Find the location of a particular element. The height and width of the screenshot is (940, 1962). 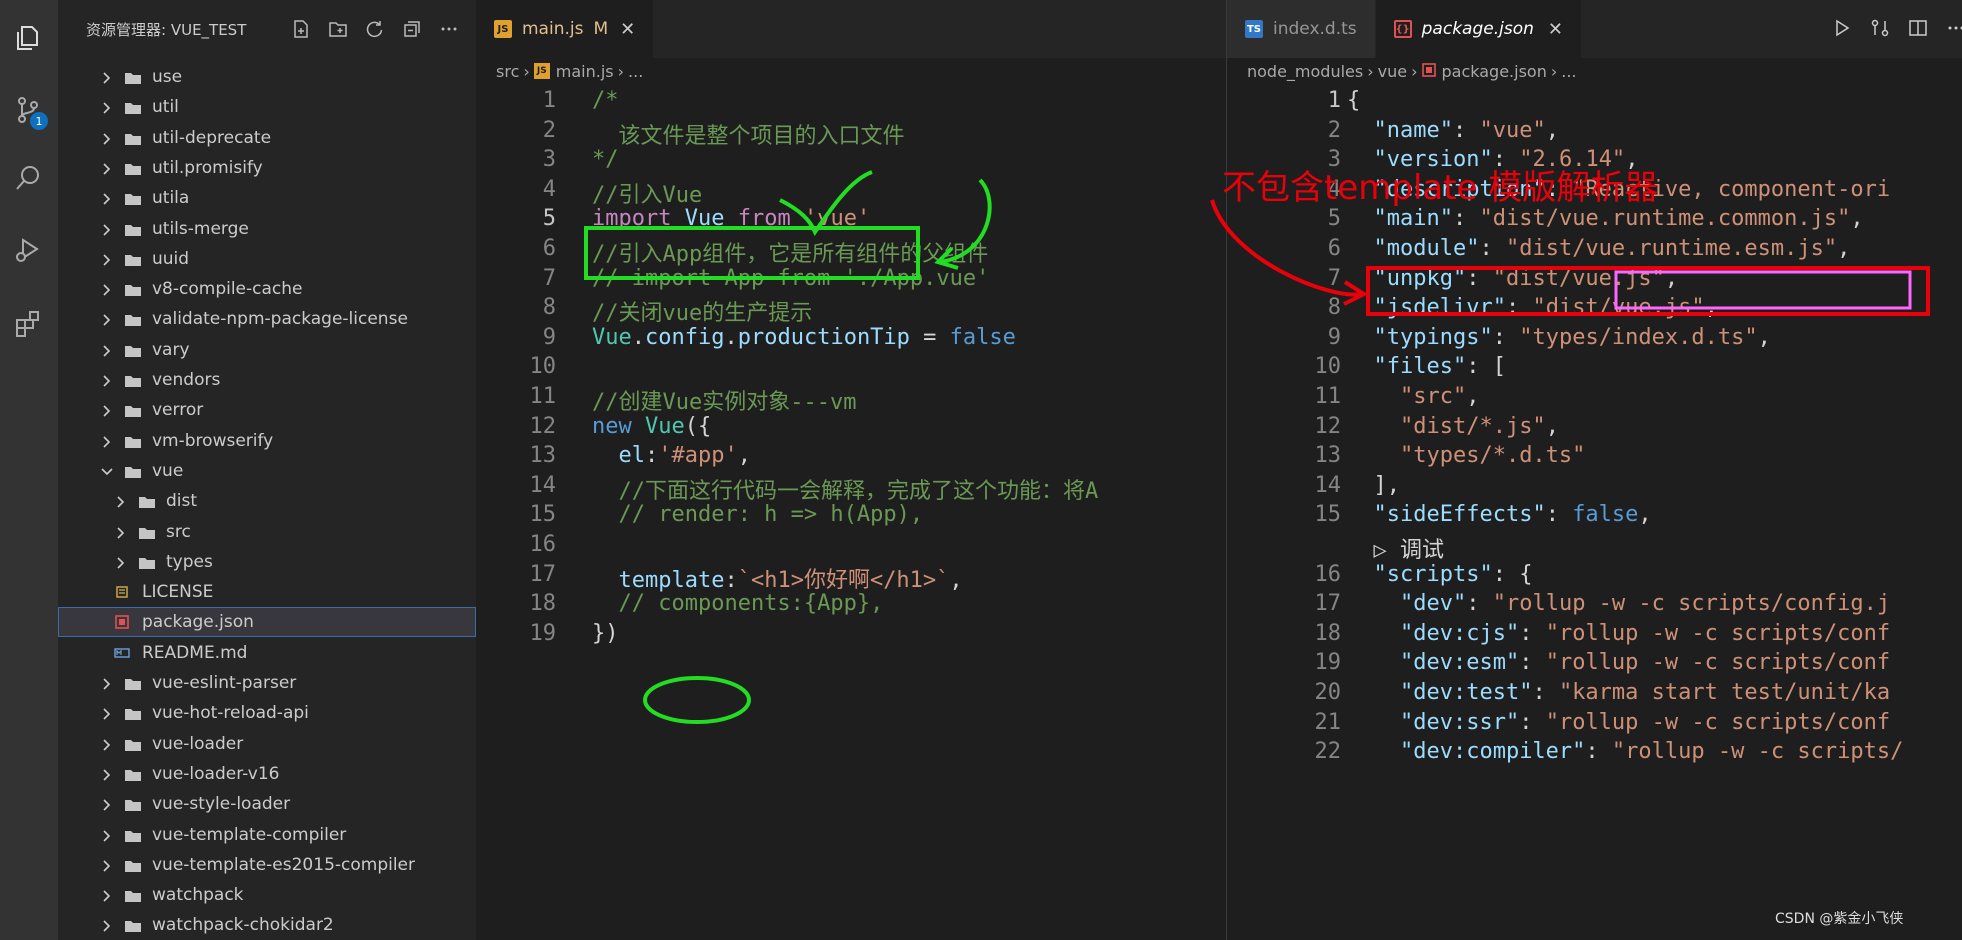

compare-icon is located at coordinates (1880, 30).